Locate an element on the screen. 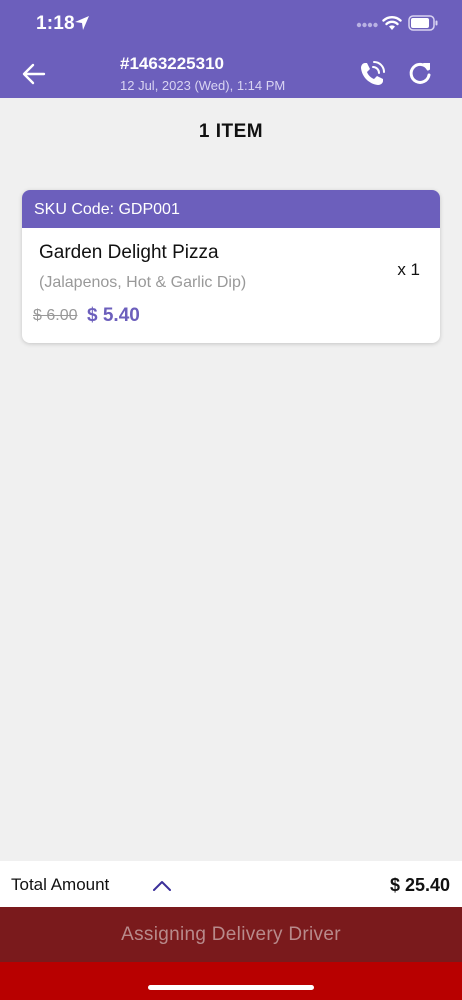 The height and width of the screenshot is (1000, 462). phone-call-icon is located at coordinates (372, 74).